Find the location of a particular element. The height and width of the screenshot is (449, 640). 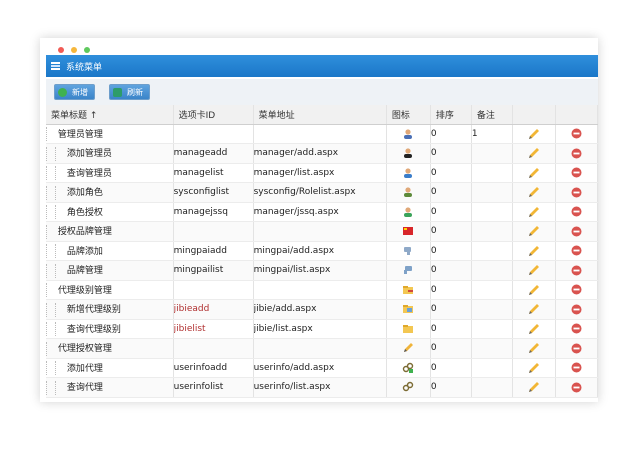

table-row: 品牌管理 mingpailist mingpai/list.aspx 0 is located at coordinates (322, 270).